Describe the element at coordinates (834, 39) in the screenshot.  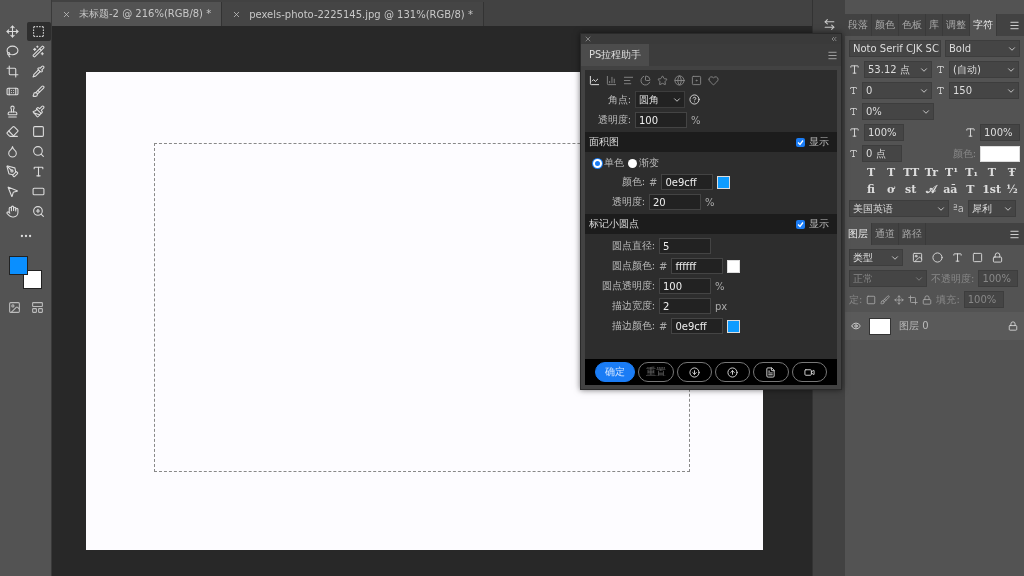
I see `collapse-icon` at that location.